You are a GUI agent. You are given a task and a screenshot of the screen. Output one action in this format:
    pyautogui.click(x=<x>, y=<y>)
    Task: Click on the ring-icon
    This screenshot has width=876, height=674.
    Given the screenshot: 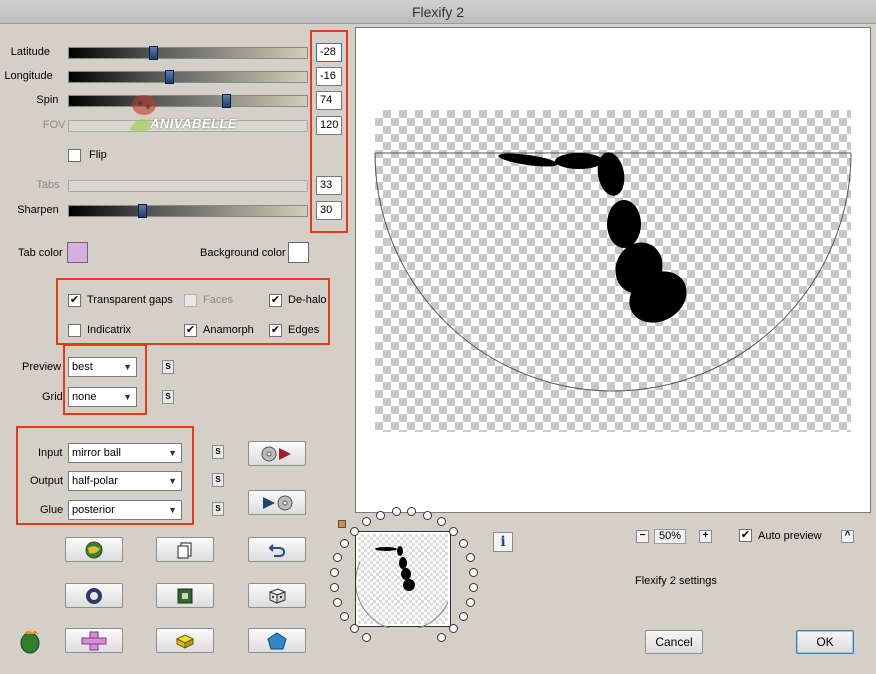 What is the action you would take?
    pyautogui.click(x=94, y=595)
    